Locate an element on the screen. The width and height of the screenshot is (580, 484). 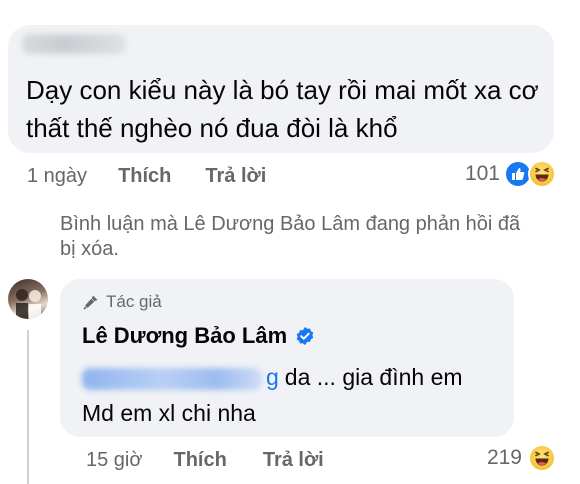
microphone-icon is located at coordinates (90, 302).